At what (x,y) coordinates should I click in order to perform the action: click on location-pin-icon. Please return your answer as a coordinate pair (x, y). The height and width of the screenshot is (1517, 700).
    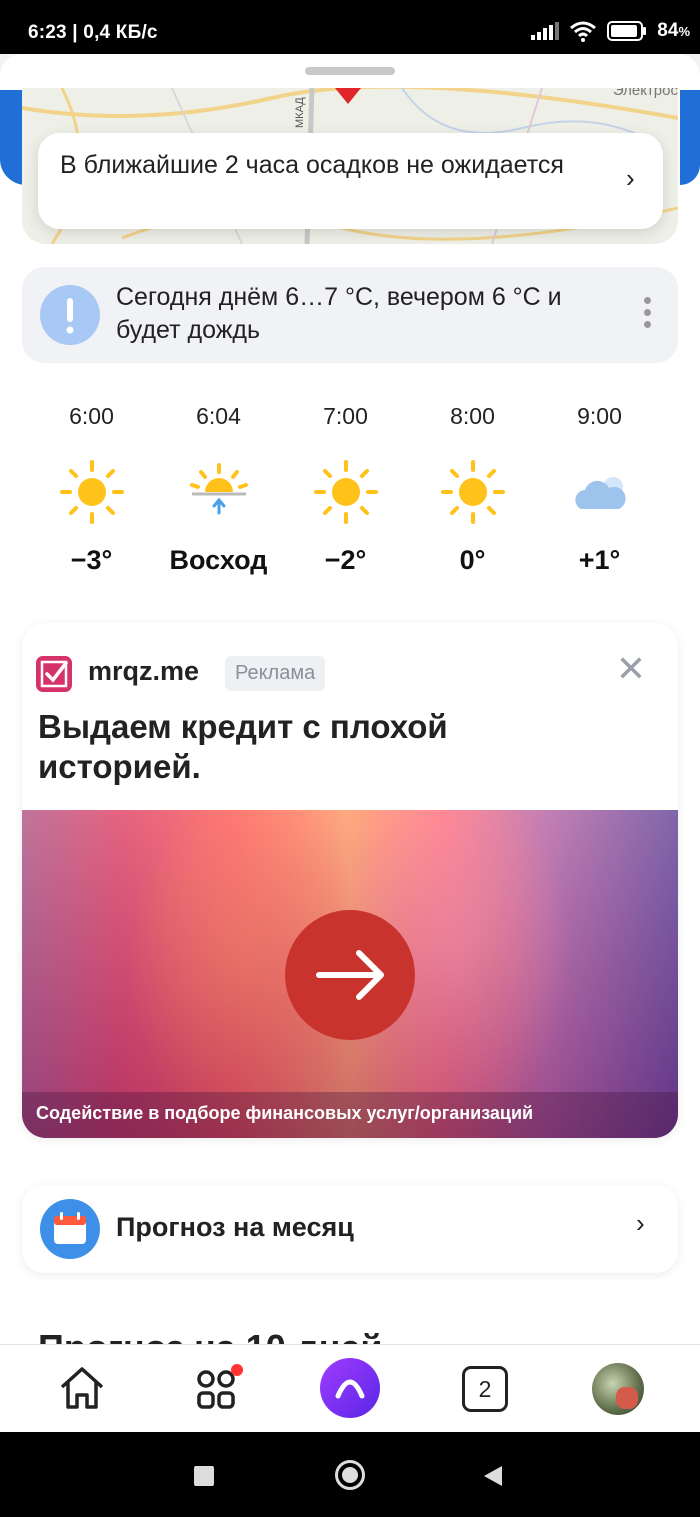
    Looking at the image, I should click on (348, 96).